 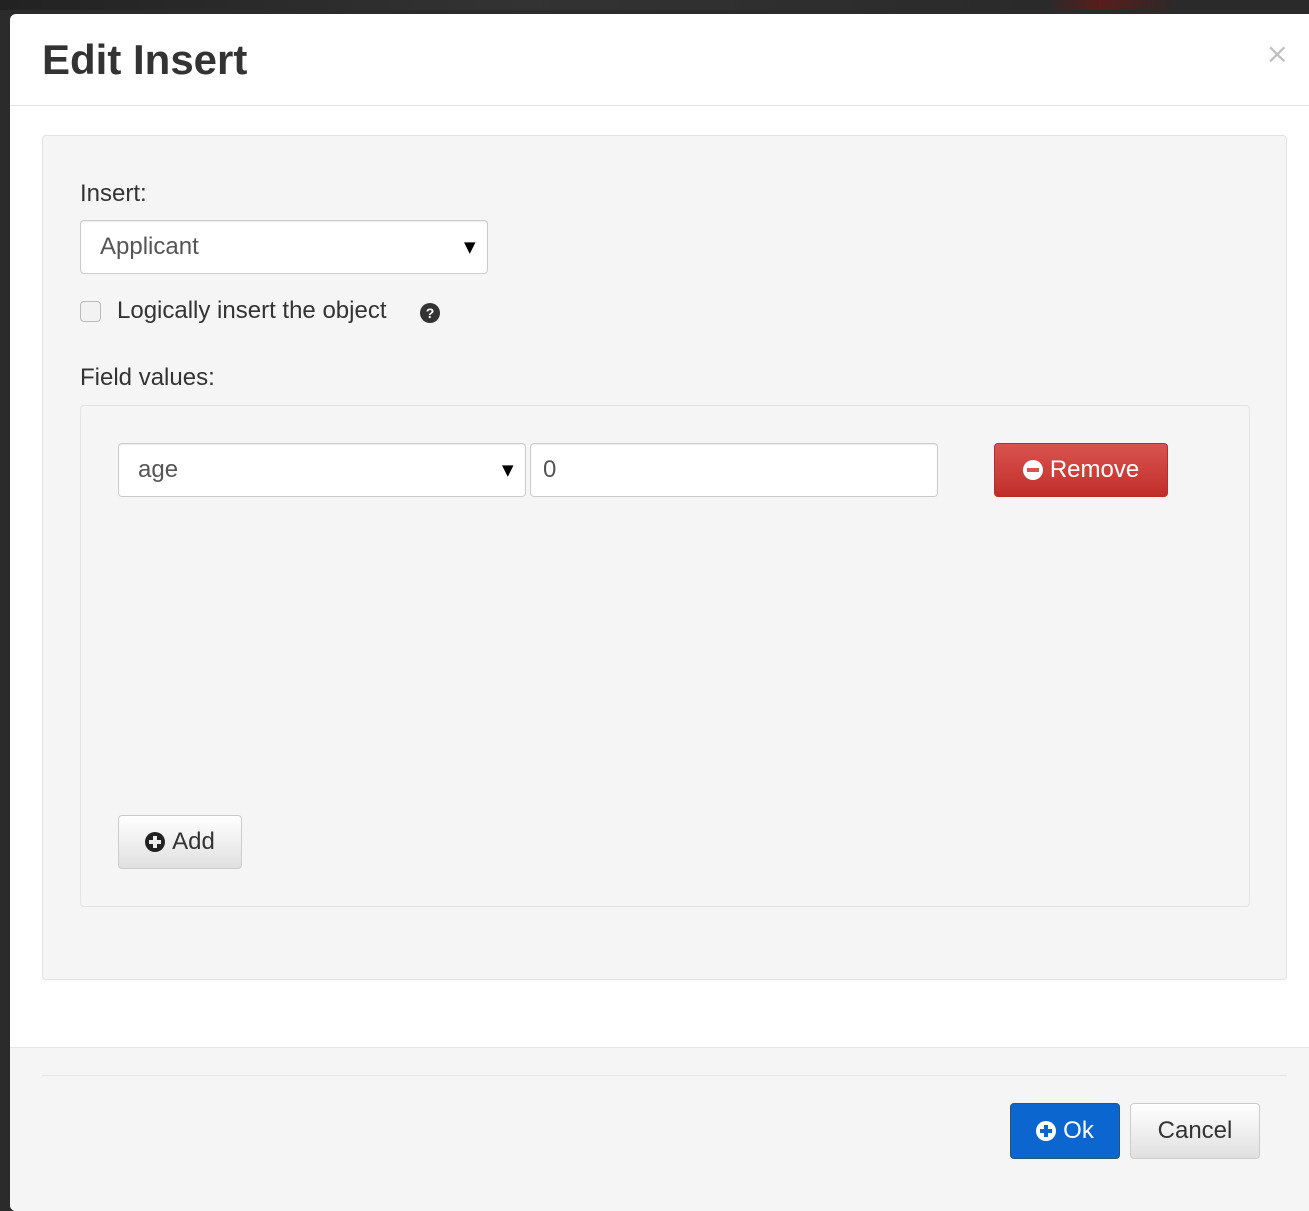 I want to click on remove-button-label: Remove, so click(x=1094, y=469).